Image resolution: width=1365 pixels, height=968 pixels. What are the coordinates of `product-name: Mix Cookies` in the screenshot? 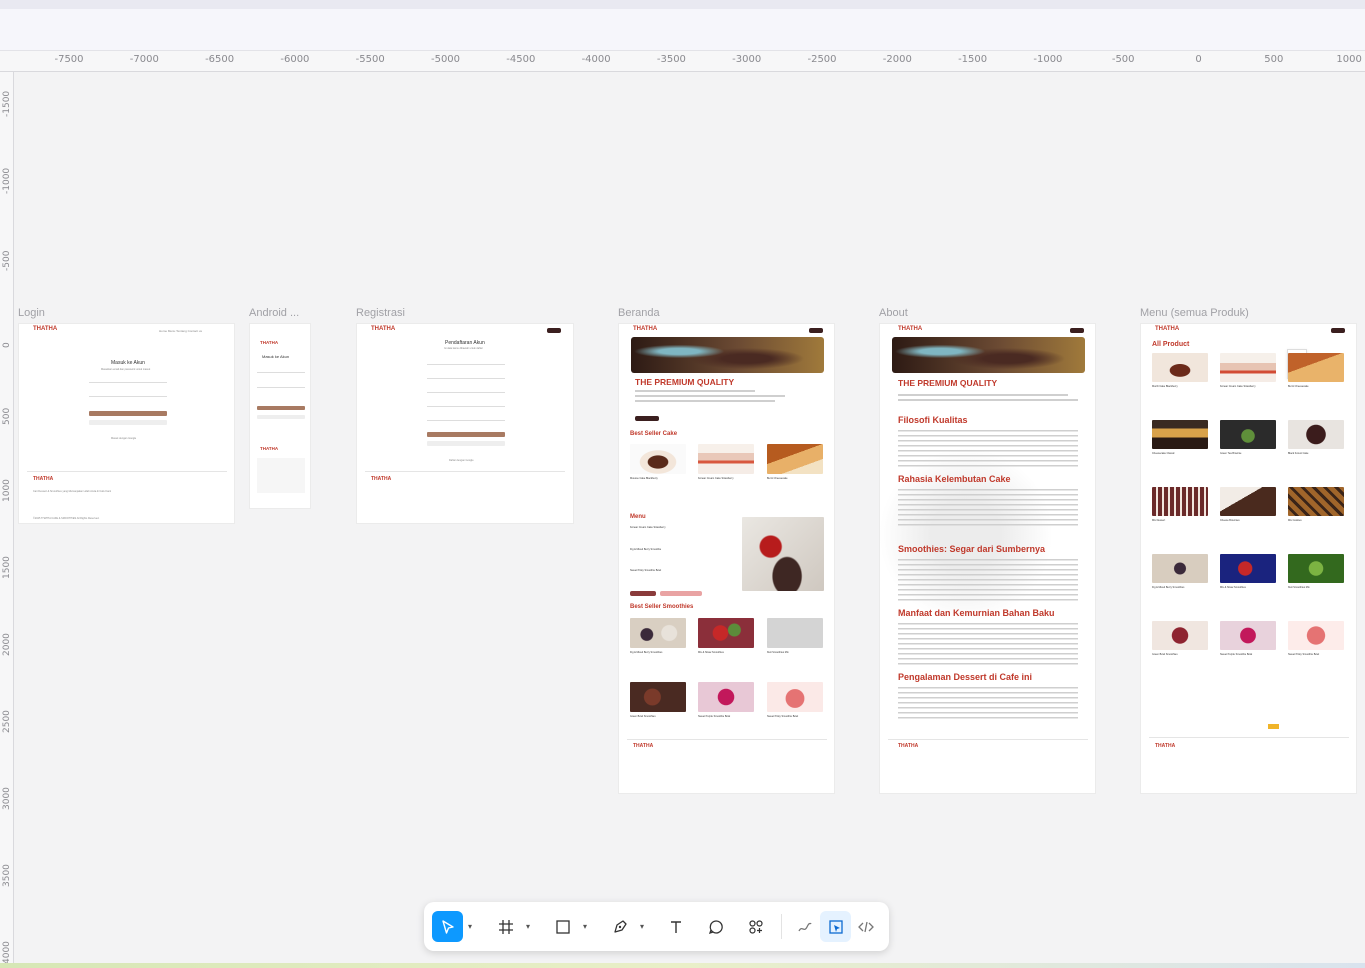 It's located at (1295, 520).